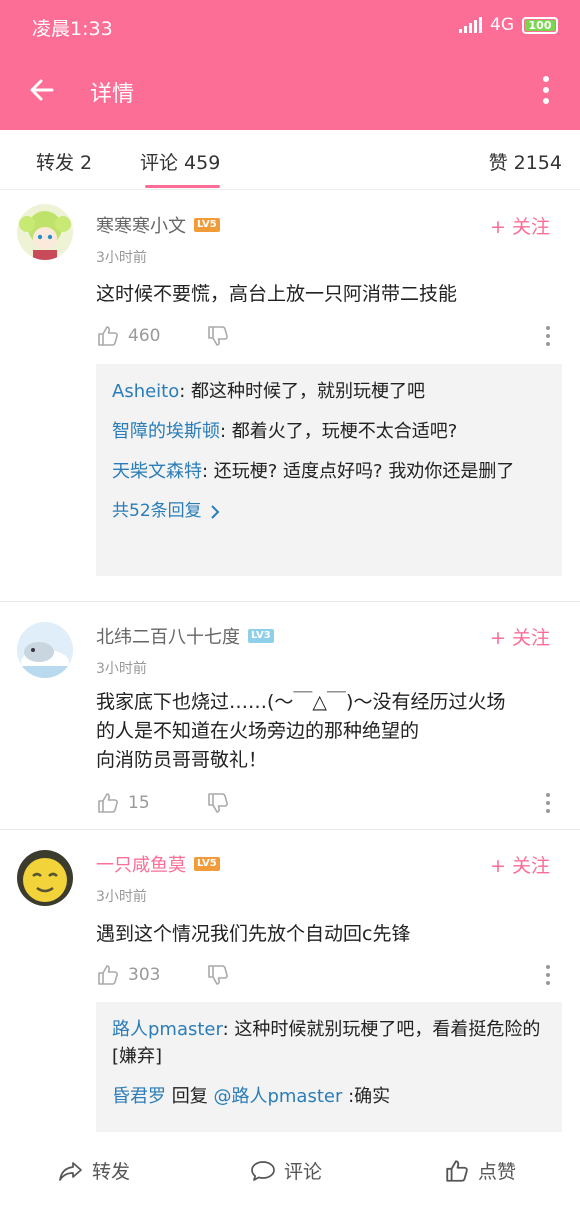  What do you see at coordinates (157, 471) in the screenshot?
I see `reply-author: 天柴文森特` at bounding box center [157, 471].